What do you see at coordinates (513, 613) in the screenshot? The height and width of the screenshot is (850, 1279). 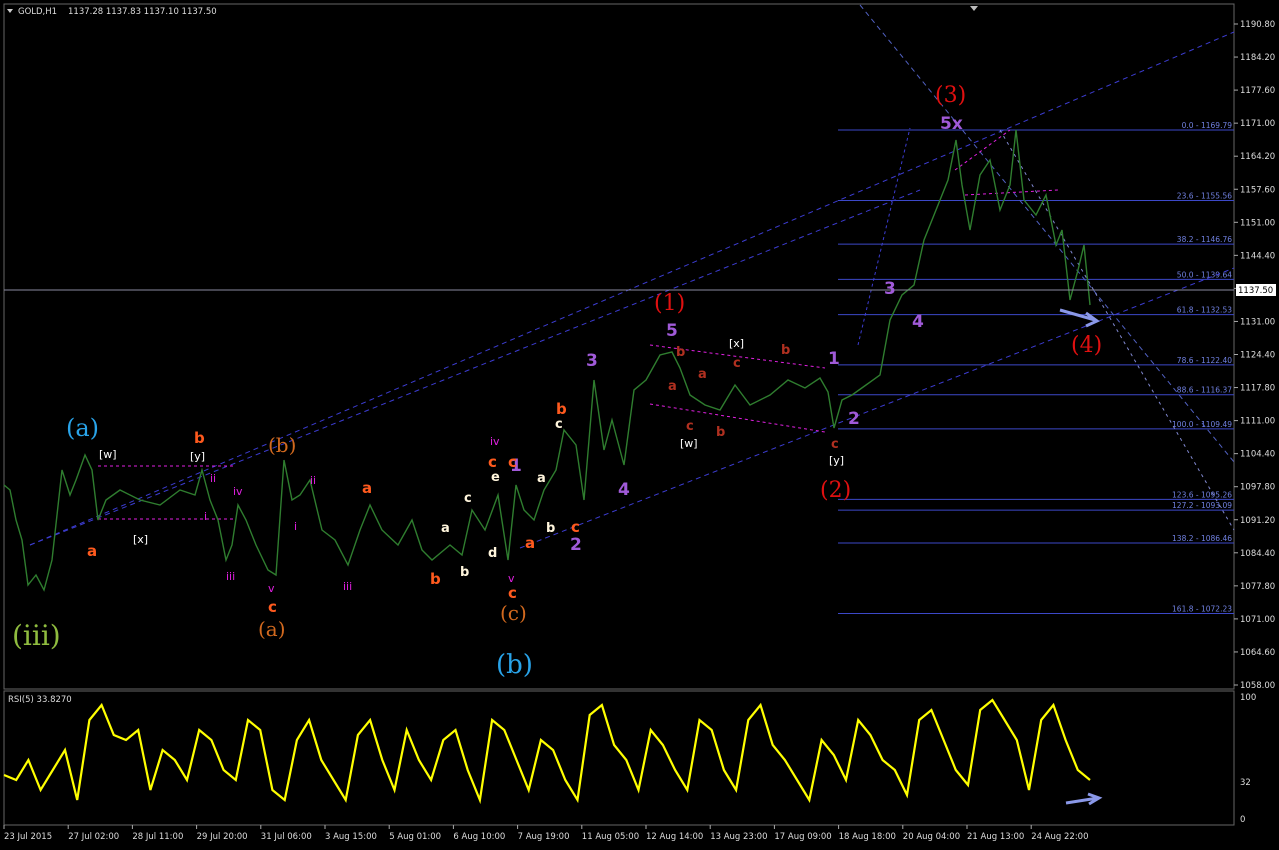 I see `wave-label: (c)` at bounding box center [513, 613].